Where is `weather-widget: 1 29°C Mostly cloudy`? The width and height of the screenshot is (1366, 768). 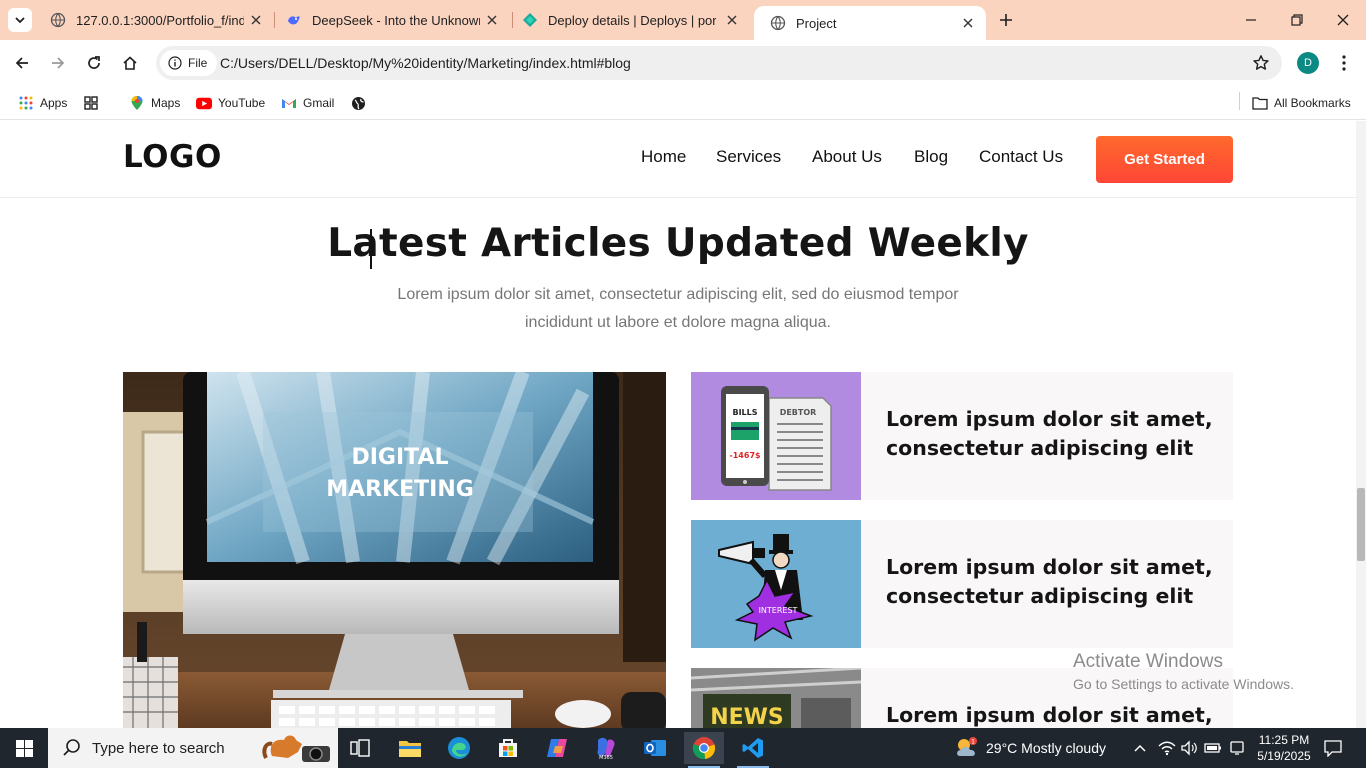
weather-widget: 1 29°C Mostly cloudy is located at coordinates (1030, 748).